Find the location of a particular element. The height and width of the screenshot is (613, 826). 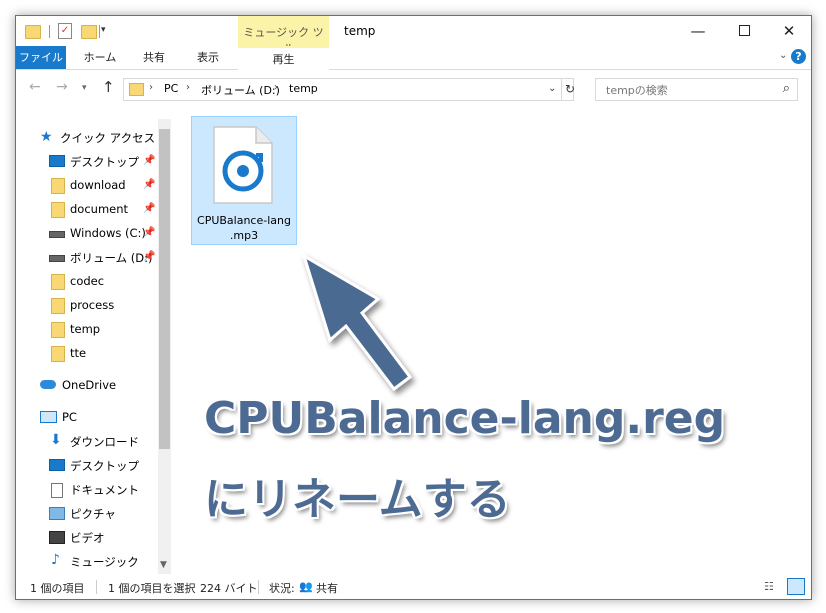

maximize-button is located at coordinates (744, 31).